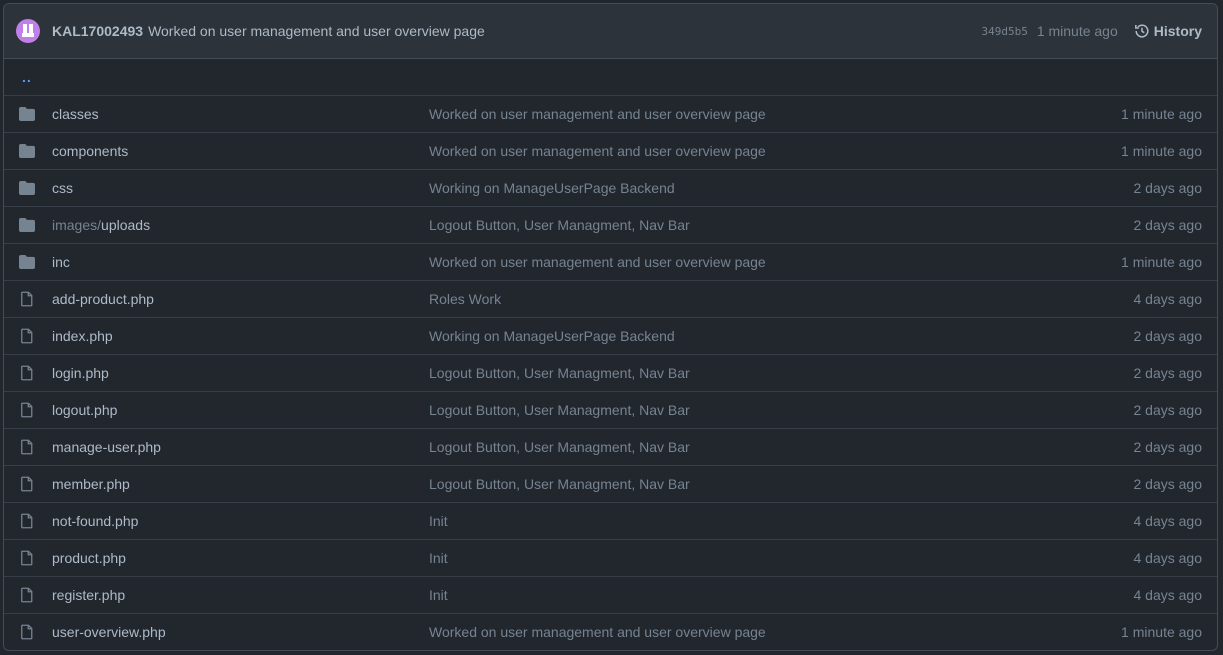 The image size is (1223, 655). I want to click on avatar, so click(28, 31).